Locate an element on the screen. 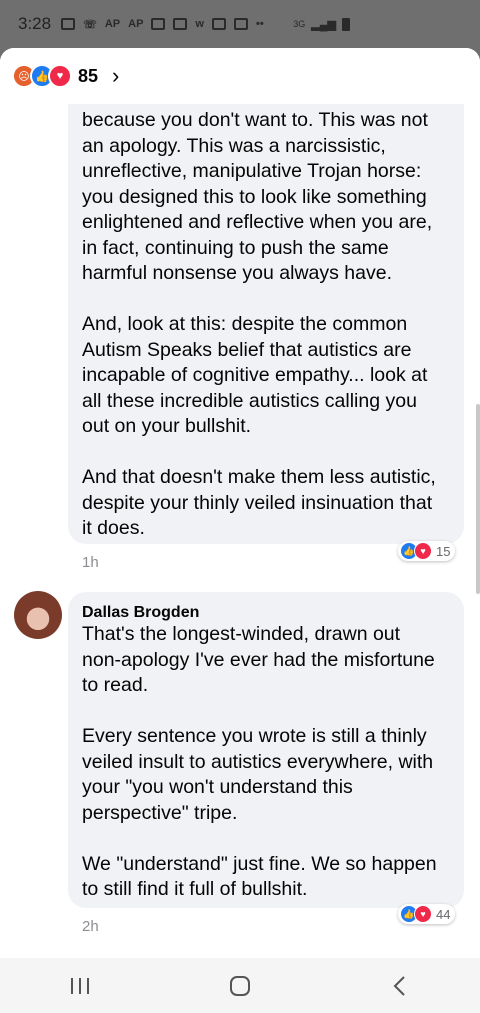  home-icon is located at coordinates (240, 985).